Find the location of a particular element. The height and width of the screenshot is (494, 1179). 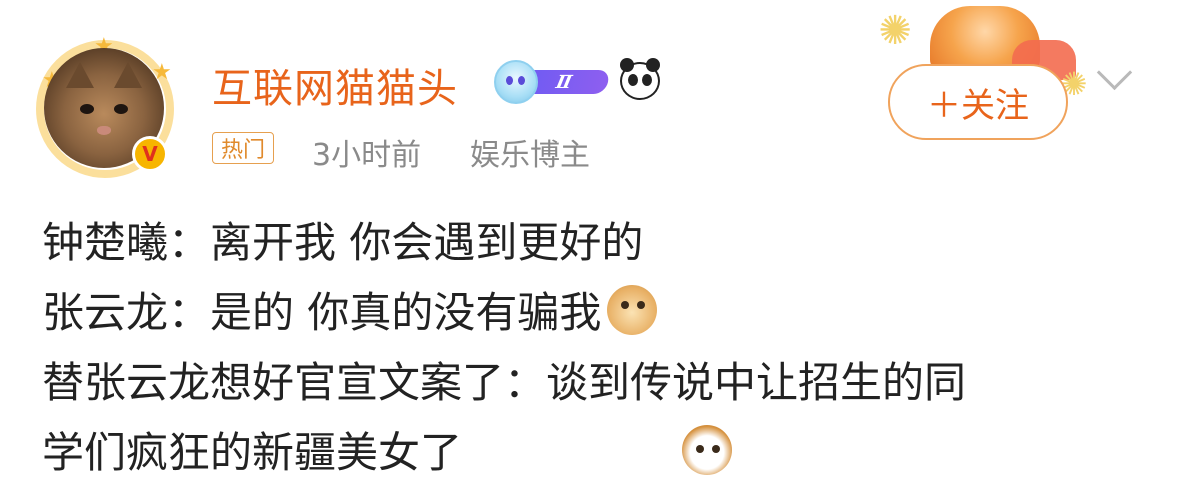

author-role: 娱乐博主 is located at coordinates (530, 155).